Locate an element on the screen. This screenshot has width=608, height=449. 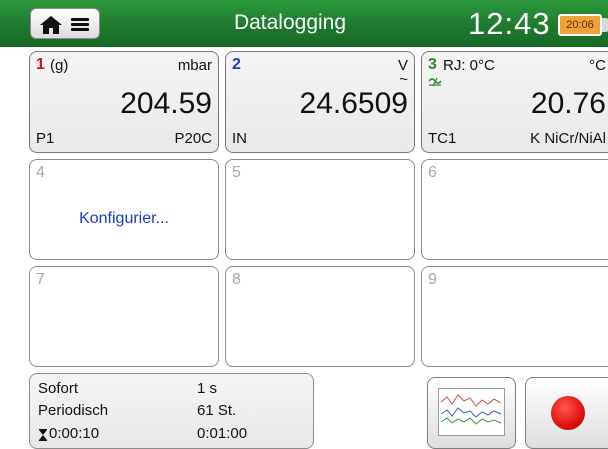
ac-symbol: ~ is located at coordinates (403, 79).